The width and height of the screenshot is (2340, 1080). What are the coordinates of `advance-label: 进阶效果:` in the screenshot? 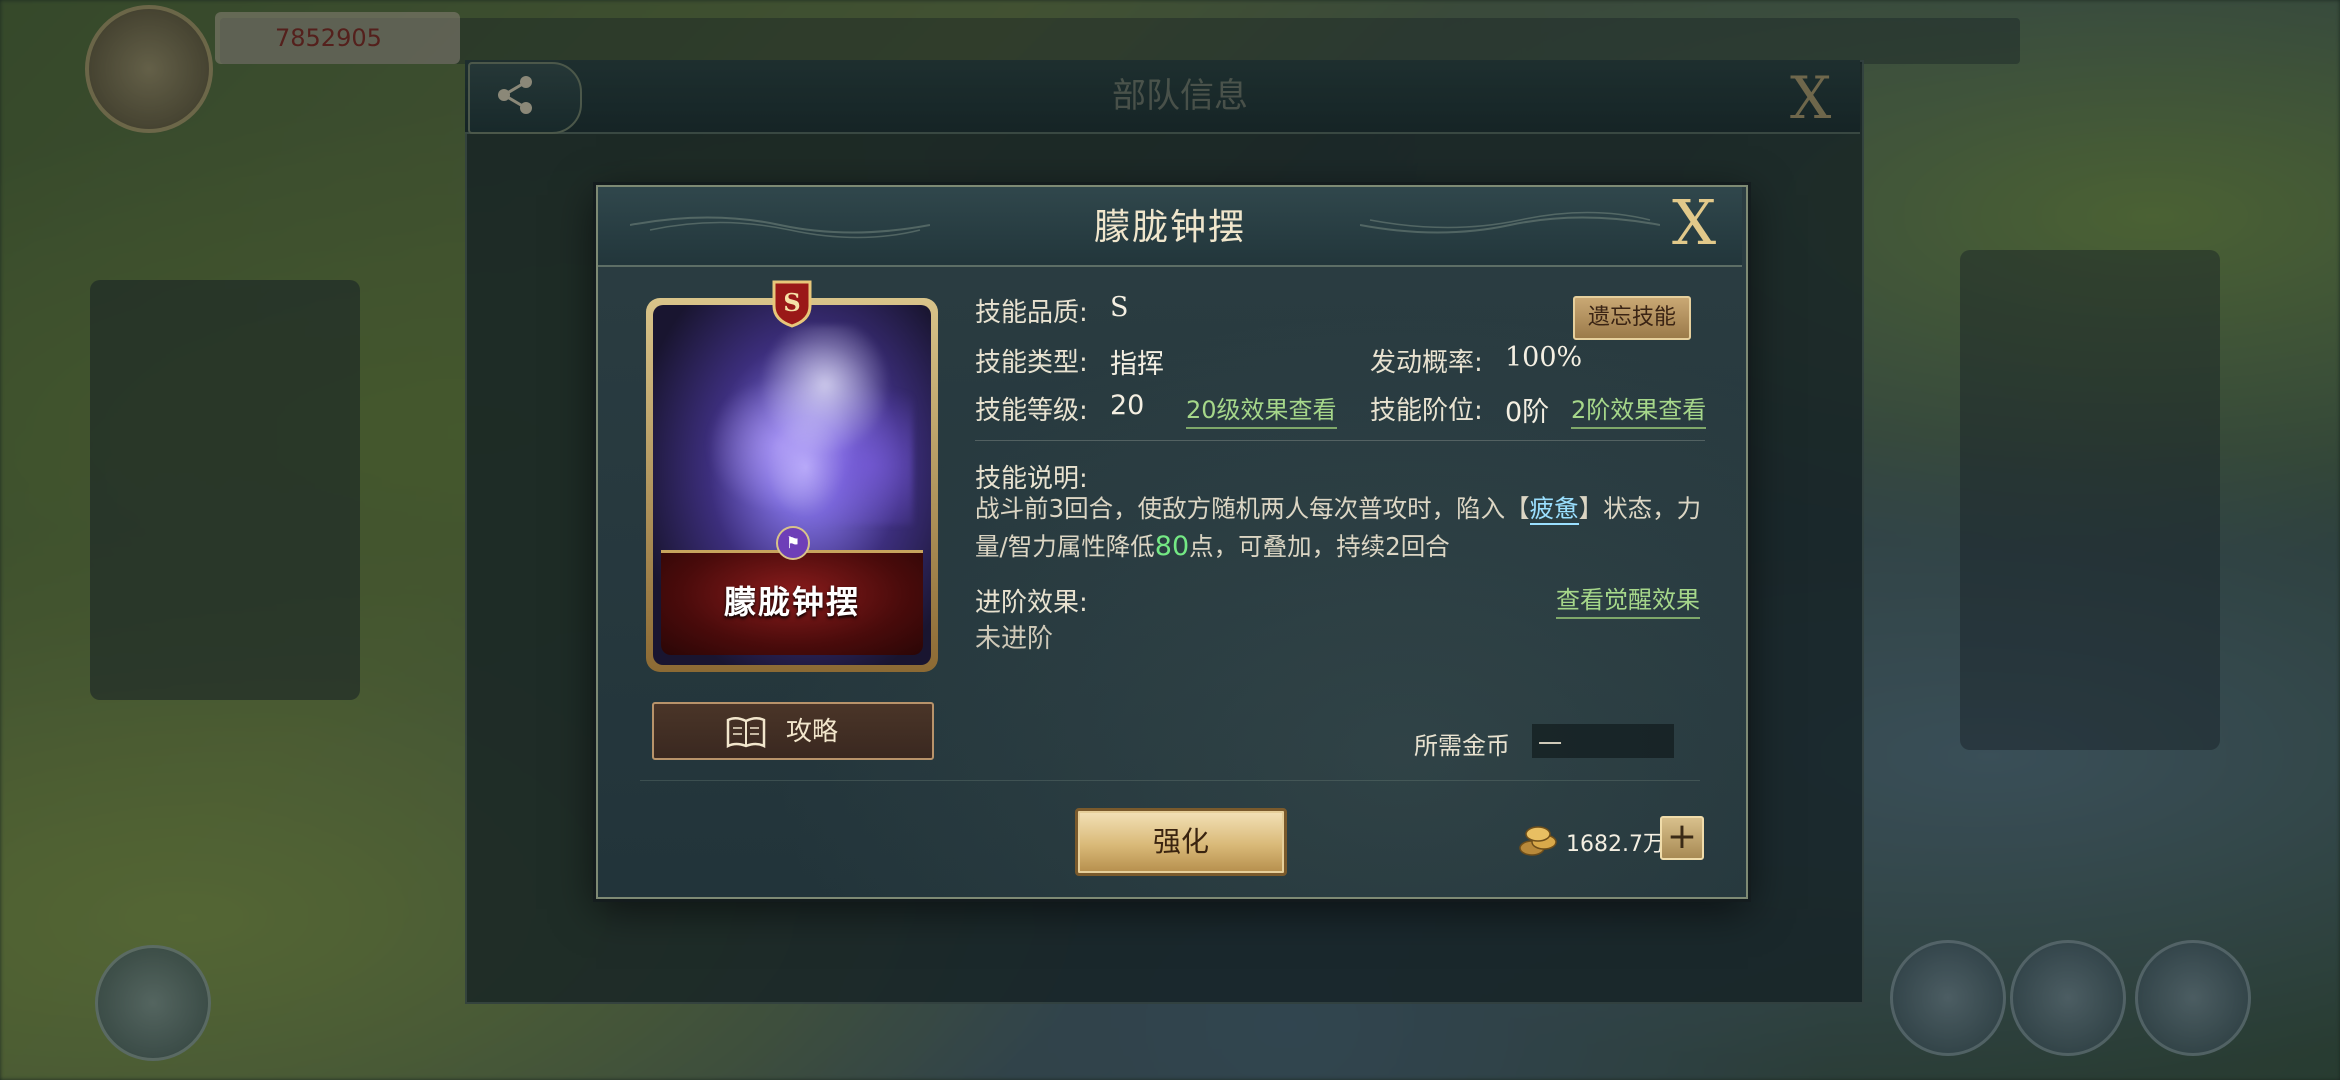 It's located at (1031, 603).